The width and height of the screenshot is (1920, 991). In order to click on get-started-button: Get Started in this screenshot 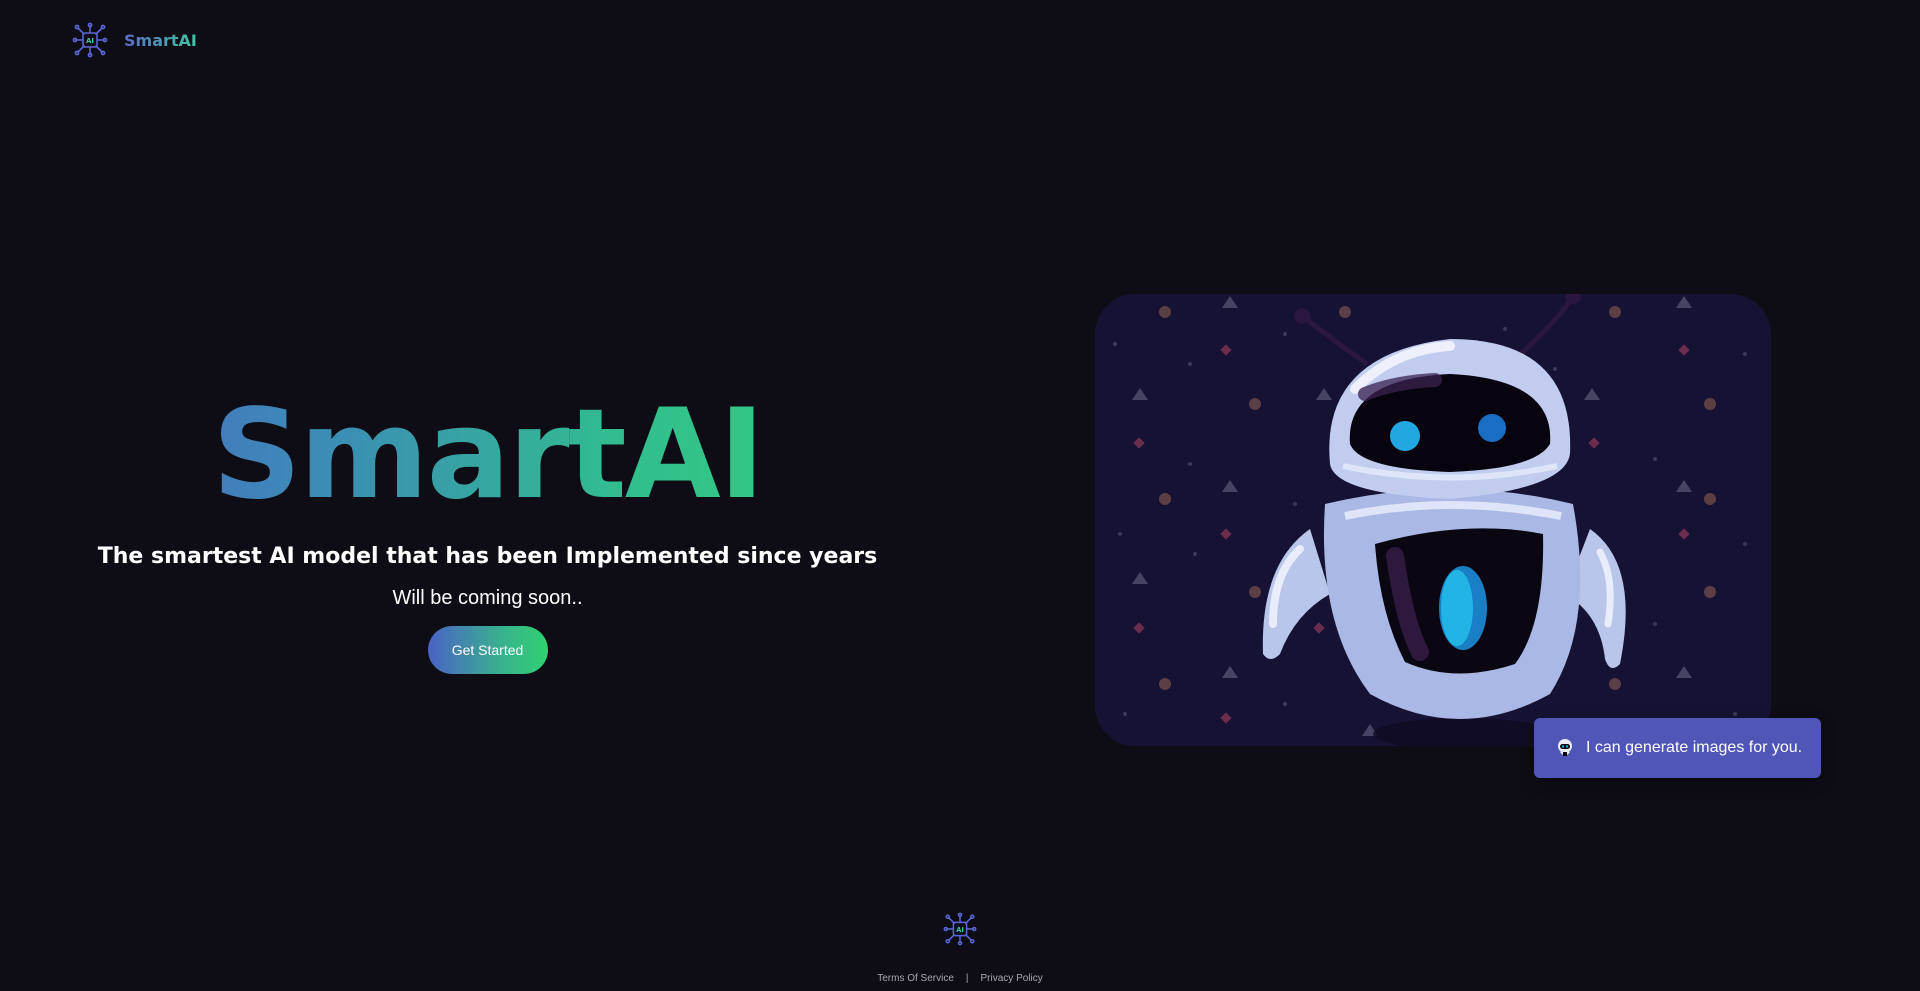, I will do `click(487, 650)`.